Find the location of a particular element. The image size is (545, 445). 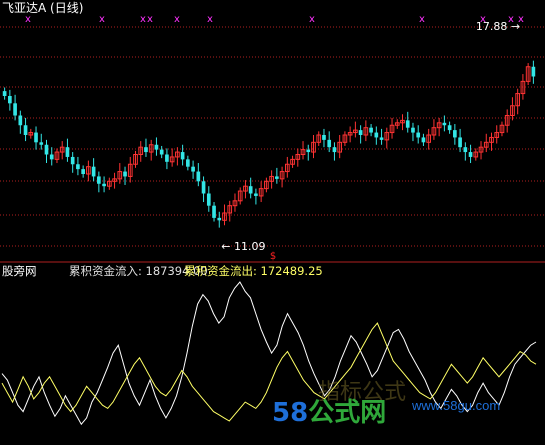

watermark-logo: 58公式网 is located at coordinates (329, 410).